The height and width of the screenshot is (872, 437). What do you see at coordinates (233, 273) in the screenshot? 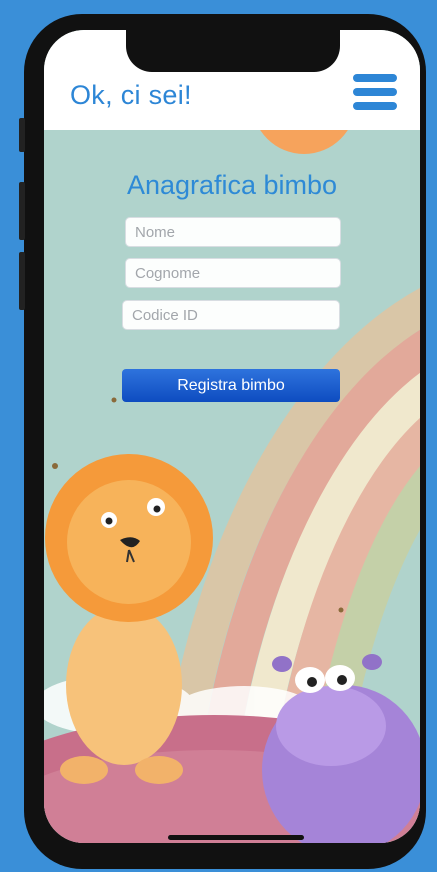
I see `last-name-input` at bounding box center [233, 273].